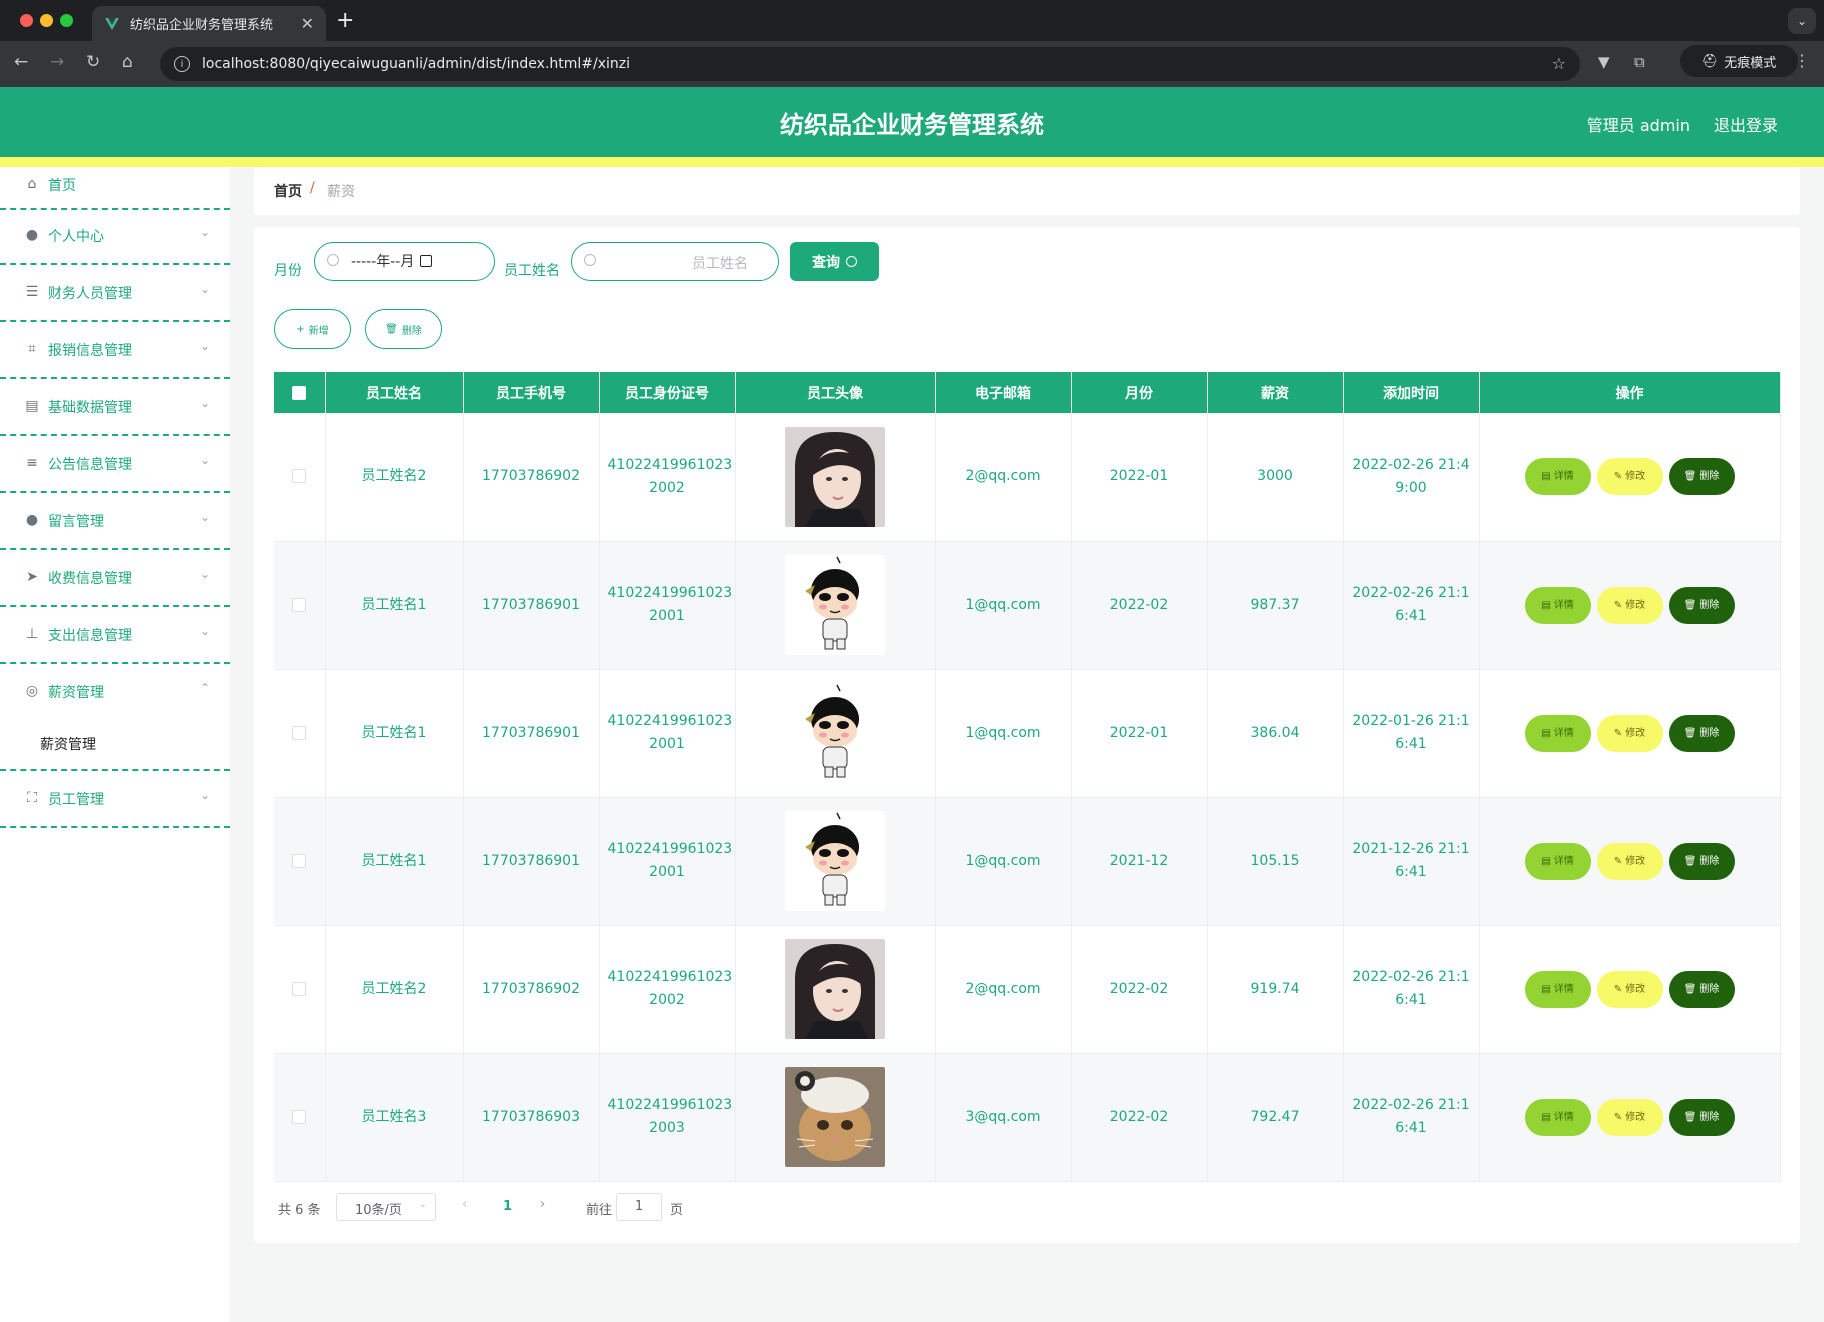 This screenshot has height=1322, width=1824. Describe the element at coordinates (1559, 63) in the screenshot. I see `bookmark-star-icon: ☆` at that location.